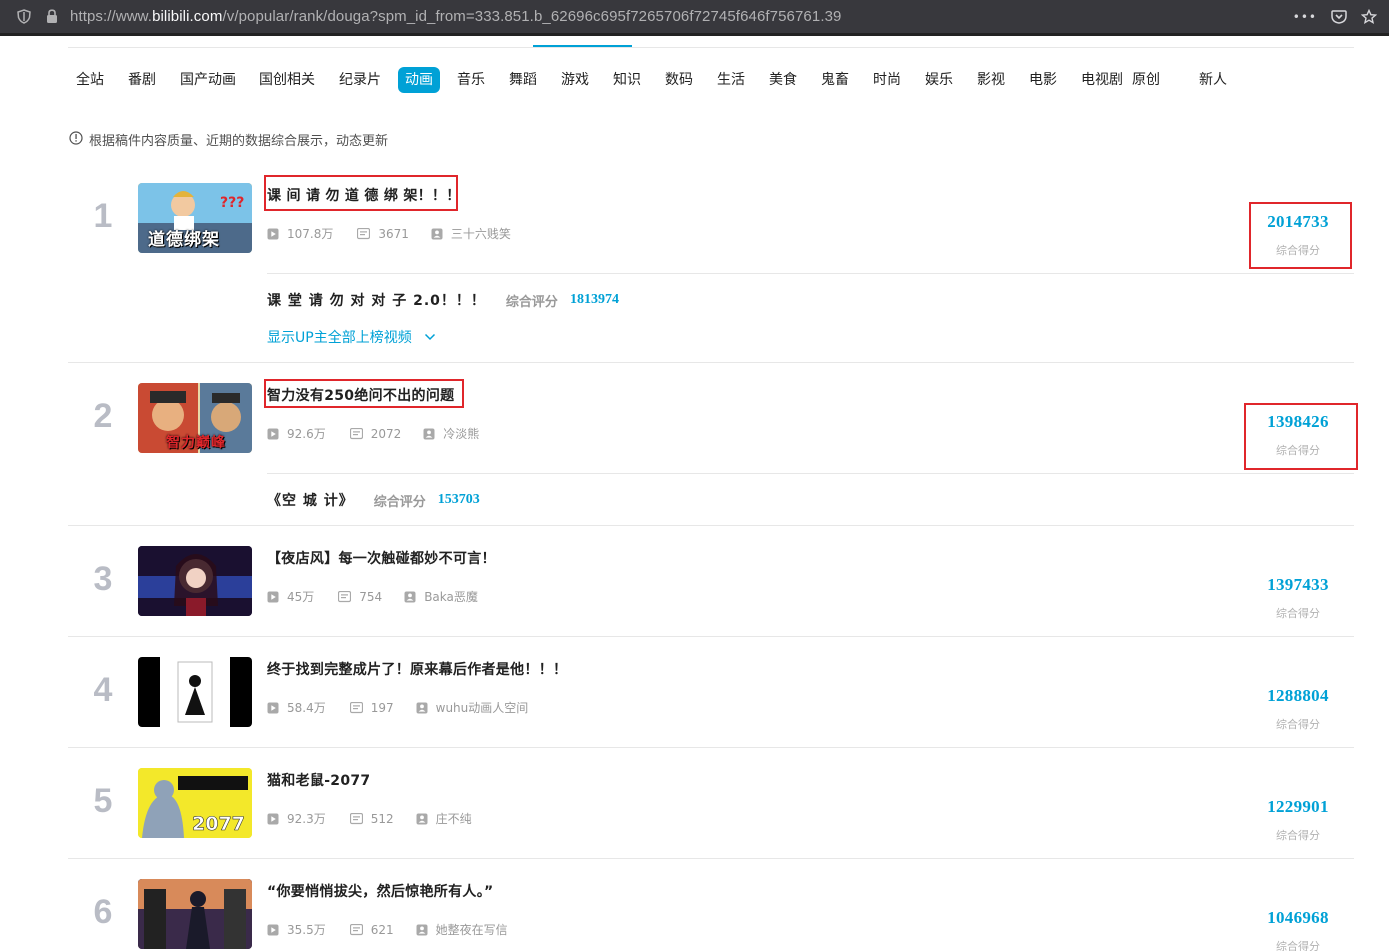 The height and width of the screenshot is (951, 1389). What do you see at coordinates (1298, 820) in the screenshot?
I see `composite-score: 1229901 综合得分` at bounding box center [1298, 820].